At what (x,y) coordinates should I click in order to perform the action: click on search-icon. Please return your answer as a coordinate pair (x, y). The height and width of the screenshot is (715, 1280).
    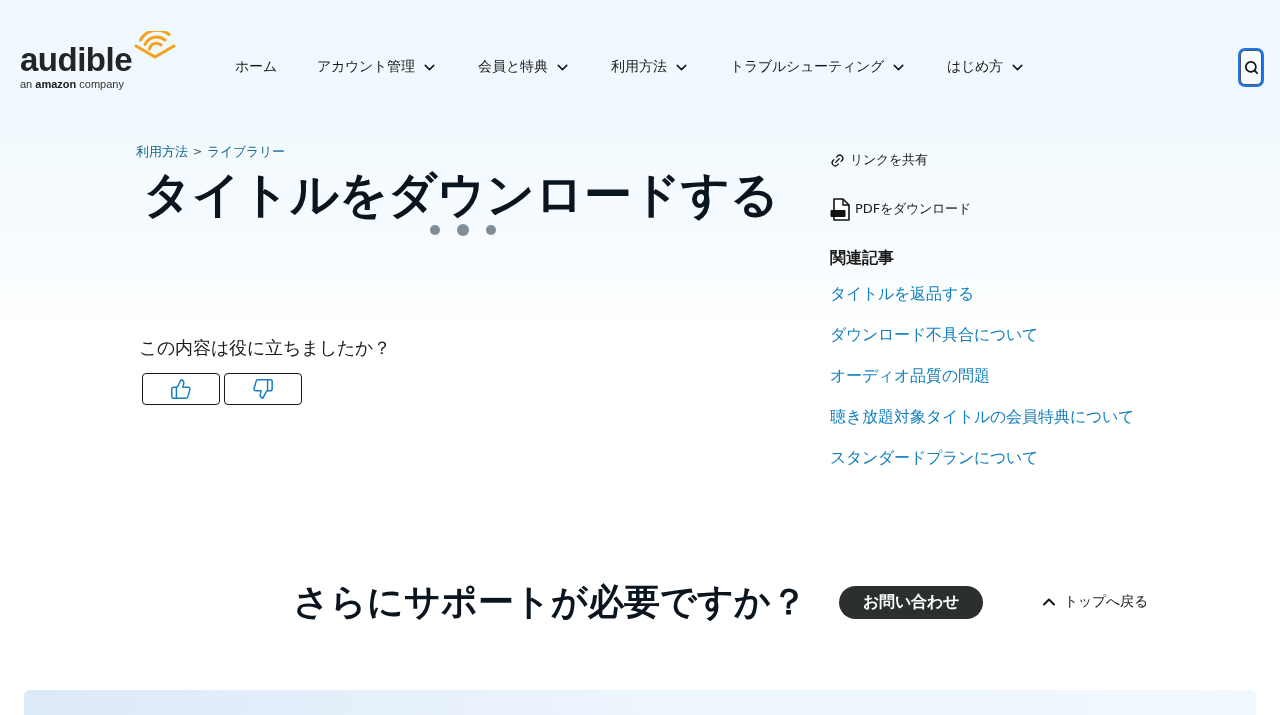
    Looking at the image, I should click on (1251, 67).